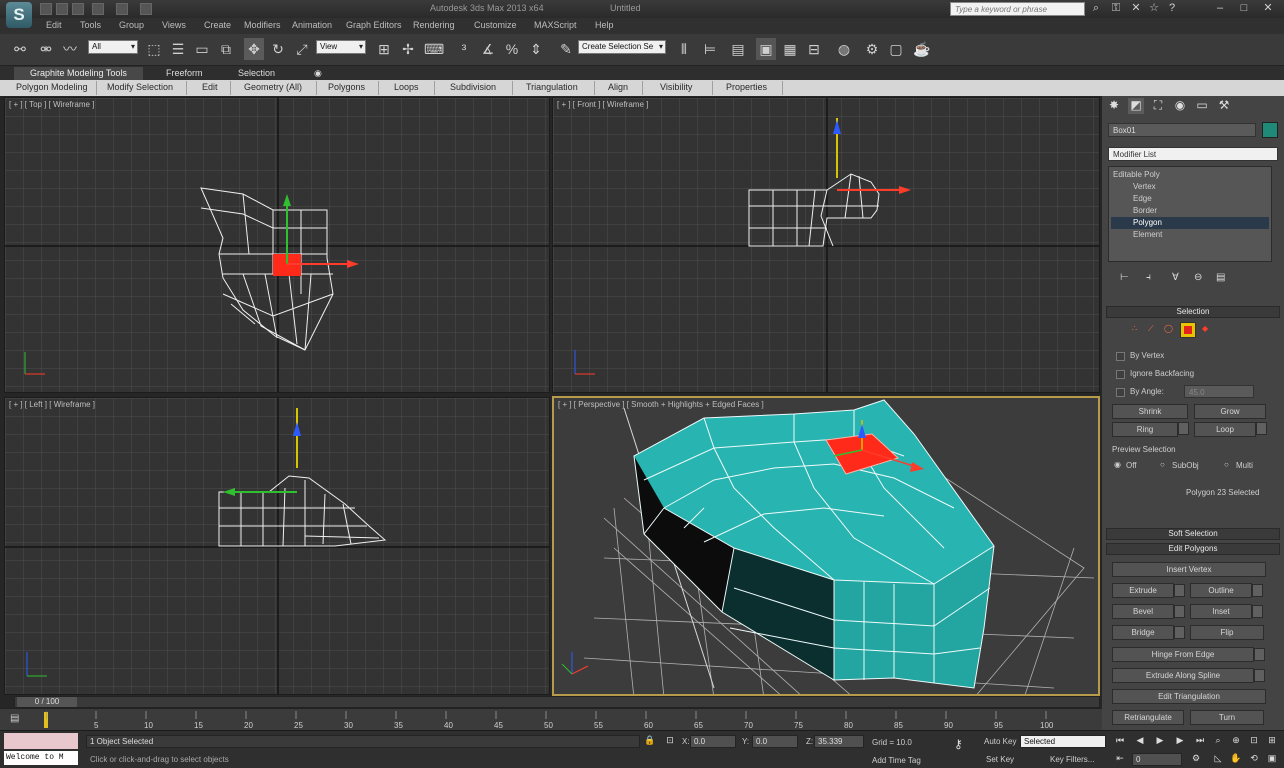  What do you see at coordinates (256, 73) in the screenshot?
I see `tab-selection: Selection` at bounding box center [256, 73].